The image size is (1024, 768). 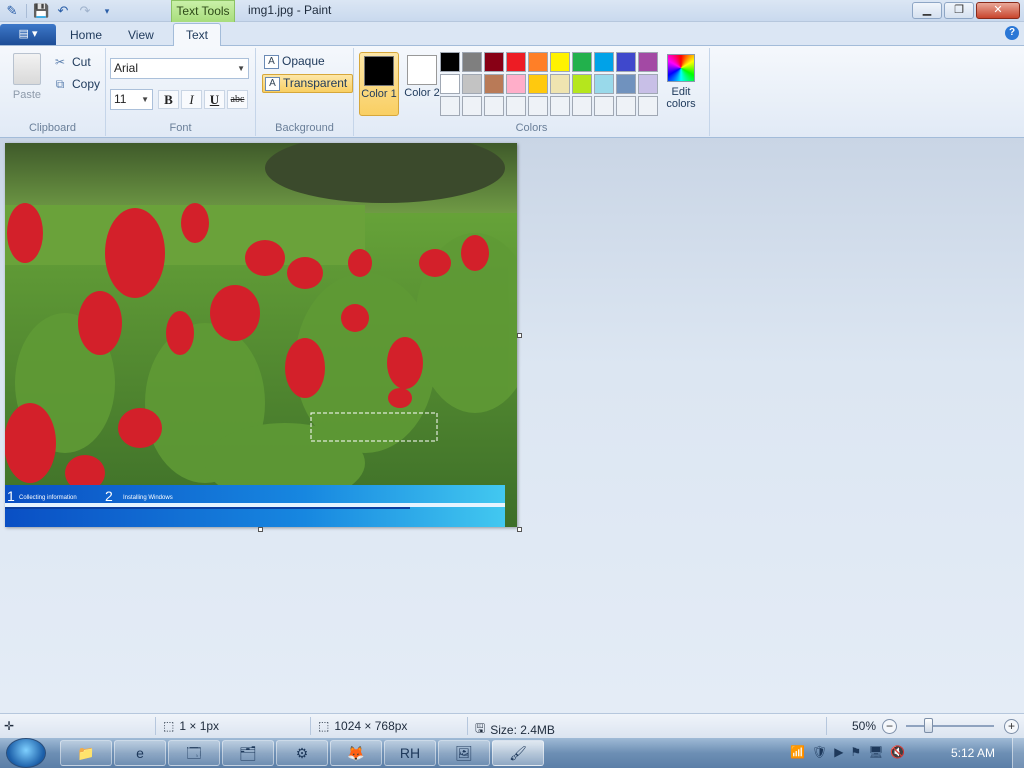 I want to click on redo-icon: ↷, so click(x=85, y=11).